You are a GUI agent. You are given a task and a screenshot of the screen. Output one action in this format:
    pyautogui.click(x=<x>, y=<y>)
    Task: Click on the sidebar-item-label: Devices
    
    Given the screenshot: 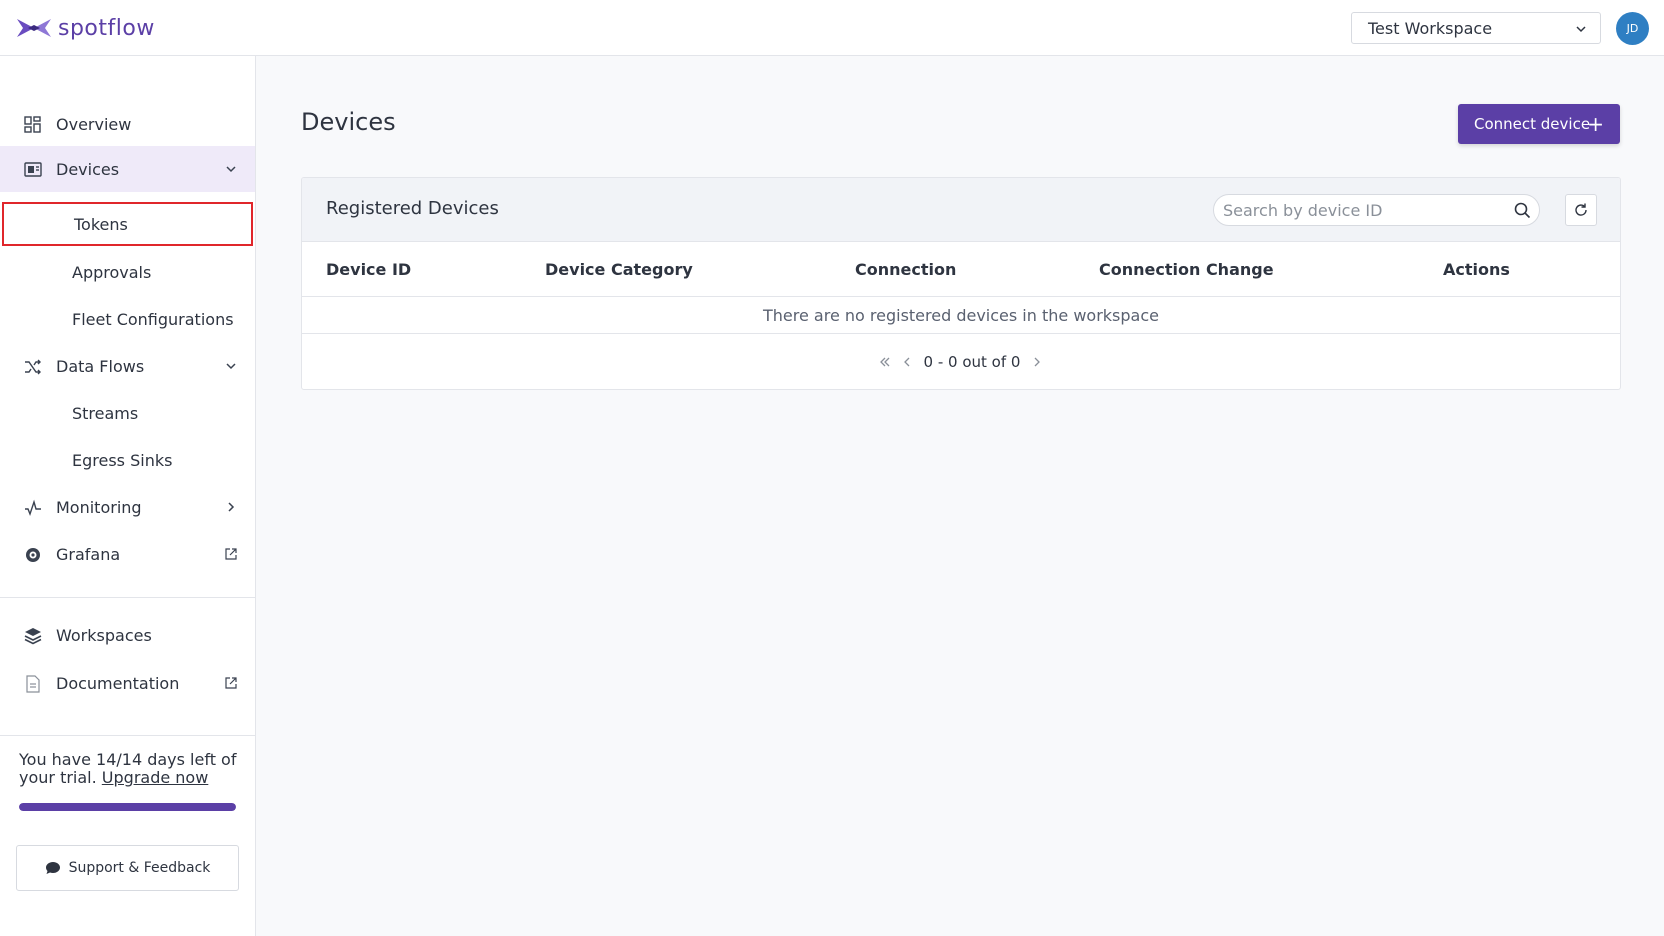 What is the action you would take?
    pyautogui.click(x=88, y=169)
    